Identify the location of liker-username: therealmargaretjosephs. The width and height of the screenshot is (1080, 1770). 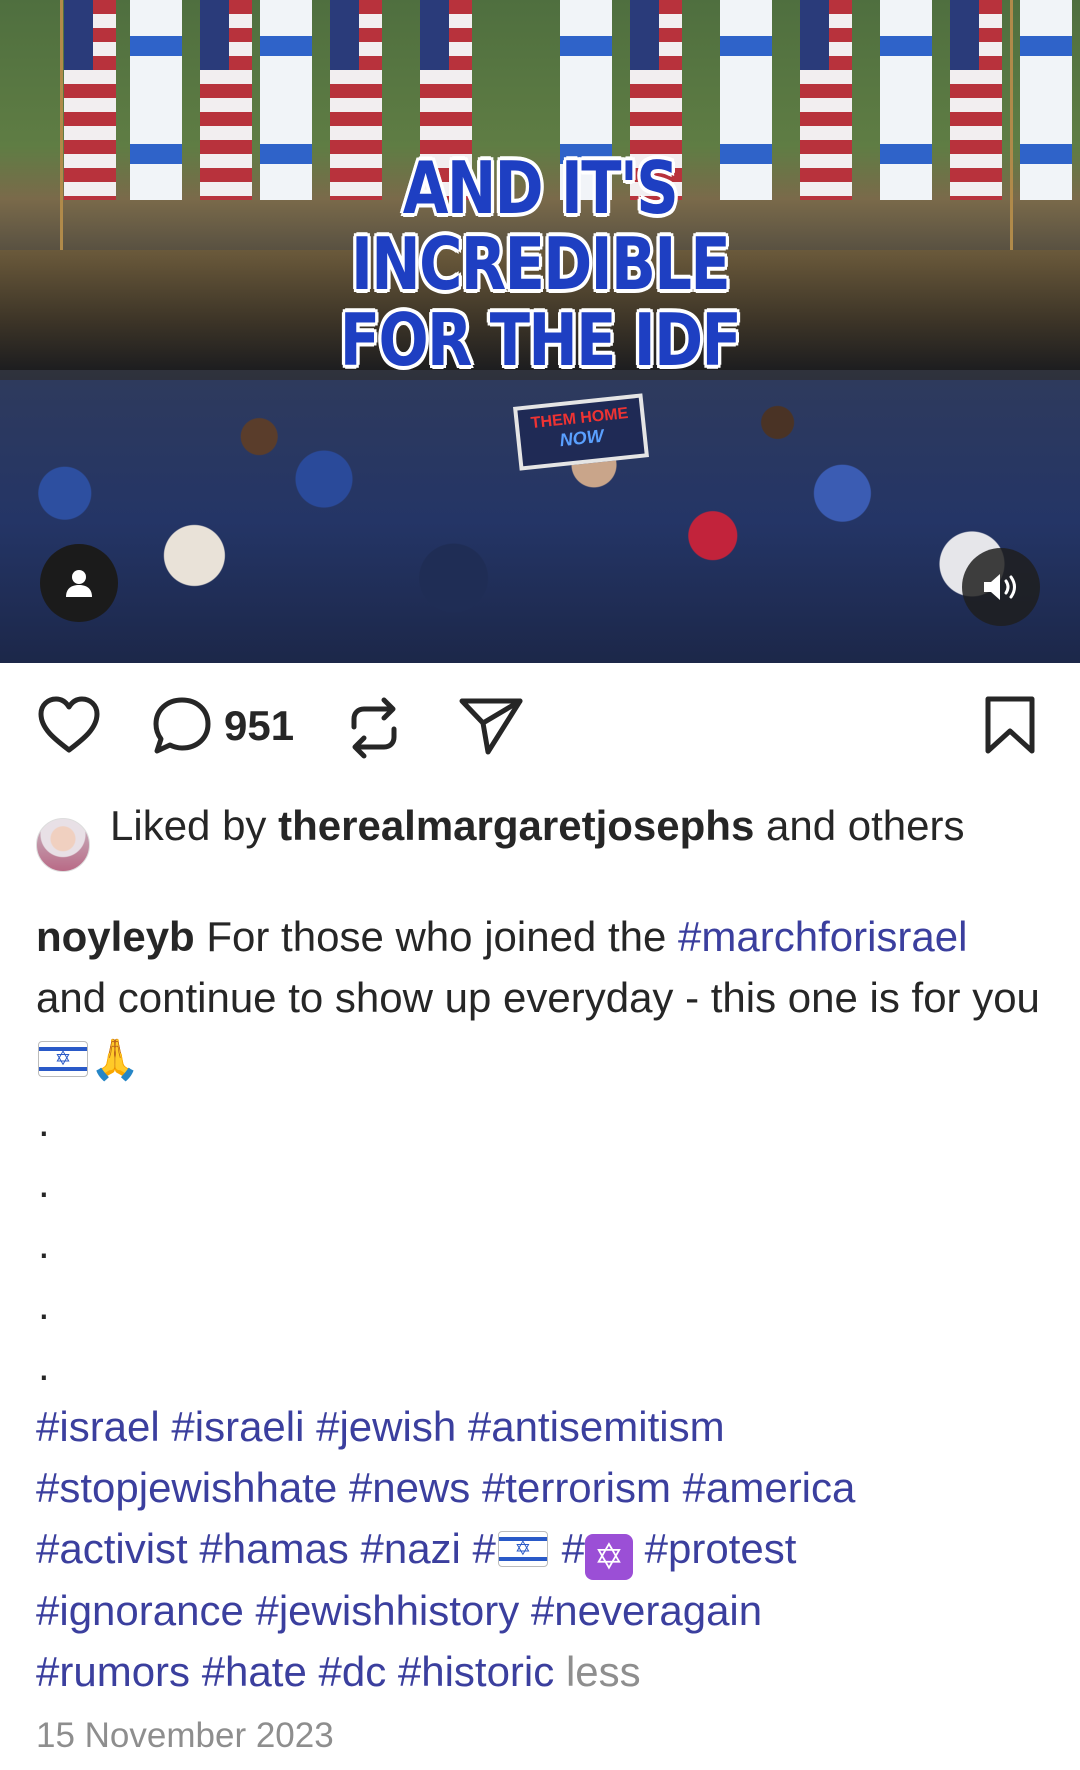
(516, 825).